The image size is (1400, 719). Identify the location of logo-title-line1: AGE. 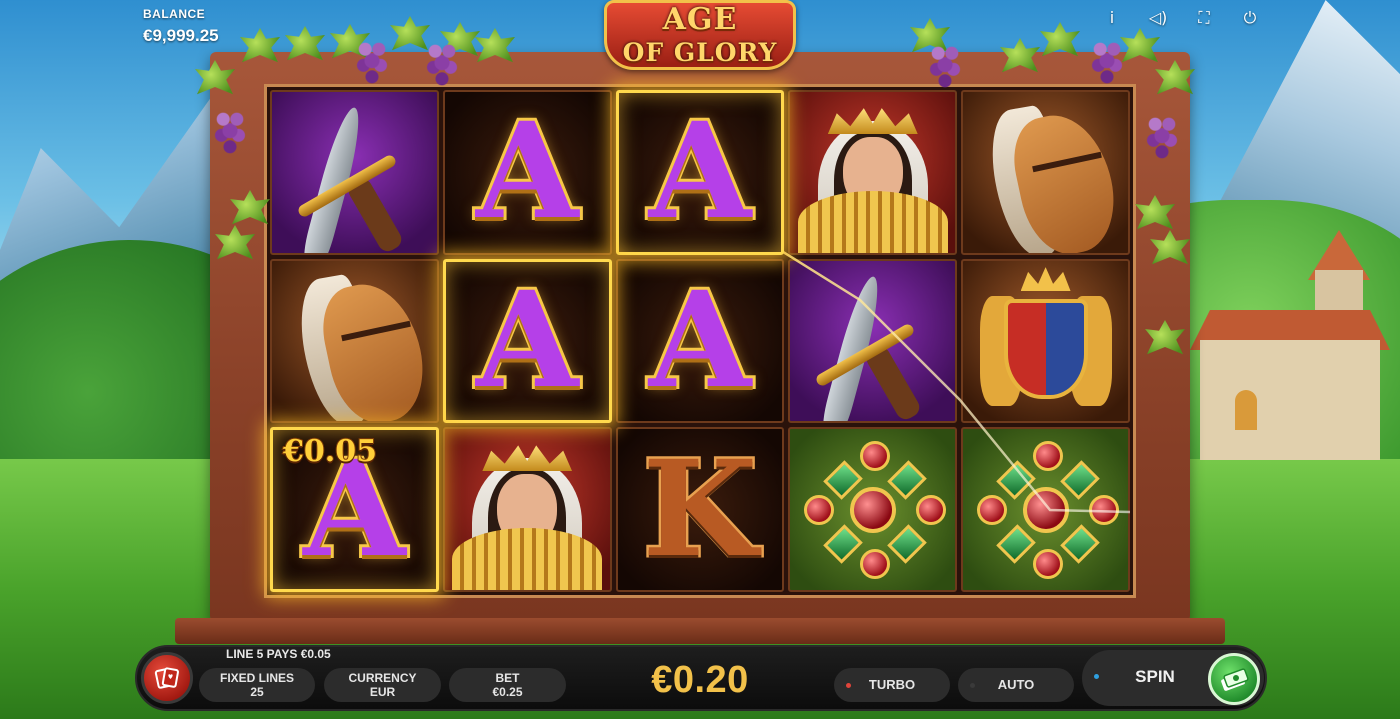
(700, 19).